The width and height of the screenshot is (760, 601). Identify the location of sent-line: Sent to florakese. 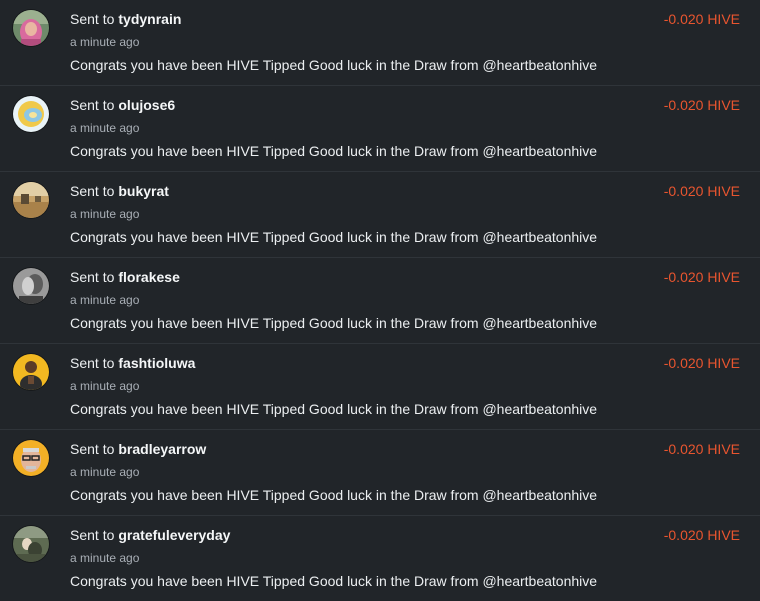
(125, 277).